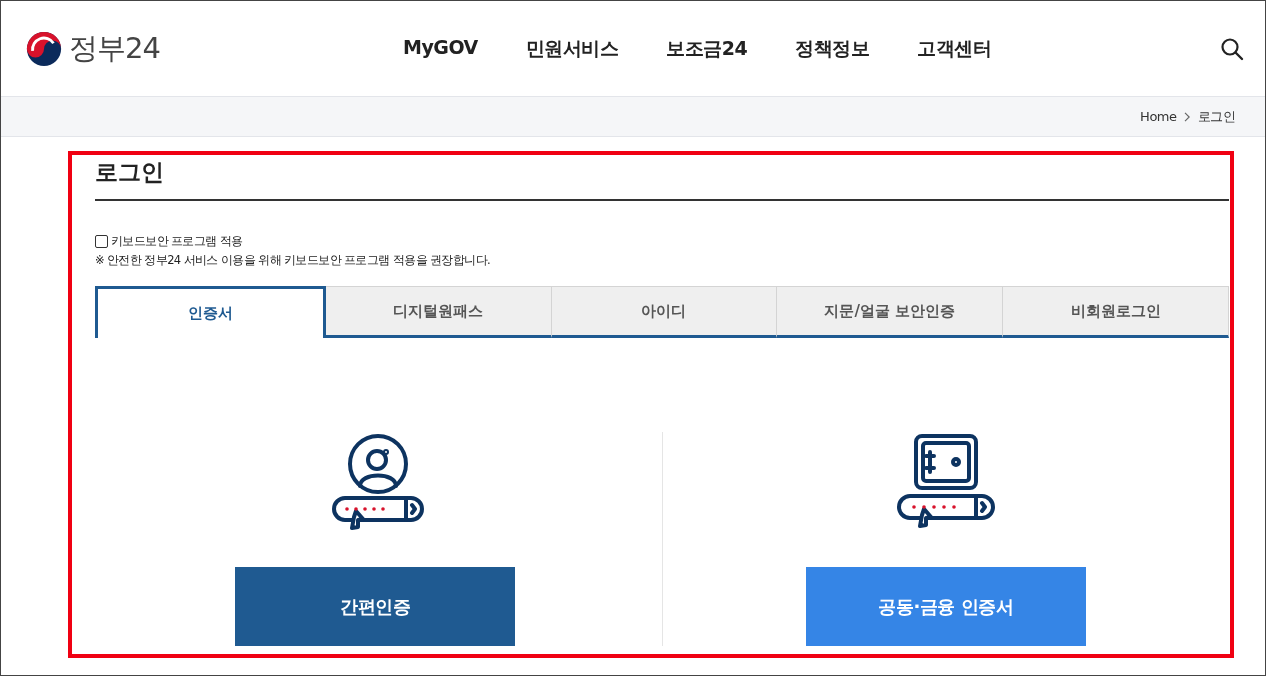  I want to click on breadcrumb-link: Home, so click(1158, 116).